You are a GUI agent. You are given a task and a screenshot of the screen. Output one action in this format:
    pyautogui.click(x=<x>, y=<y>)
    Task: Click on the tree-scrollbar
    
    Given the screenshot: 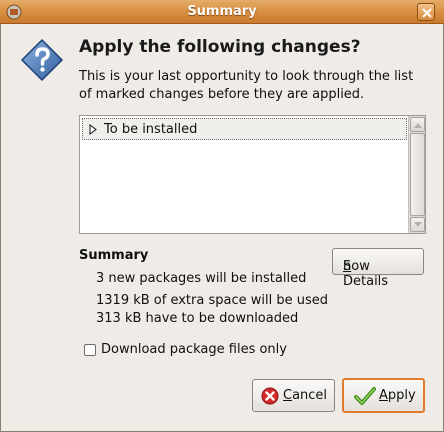 What is the action you would take?
    pyautogui.click(x=416, y=174)
    